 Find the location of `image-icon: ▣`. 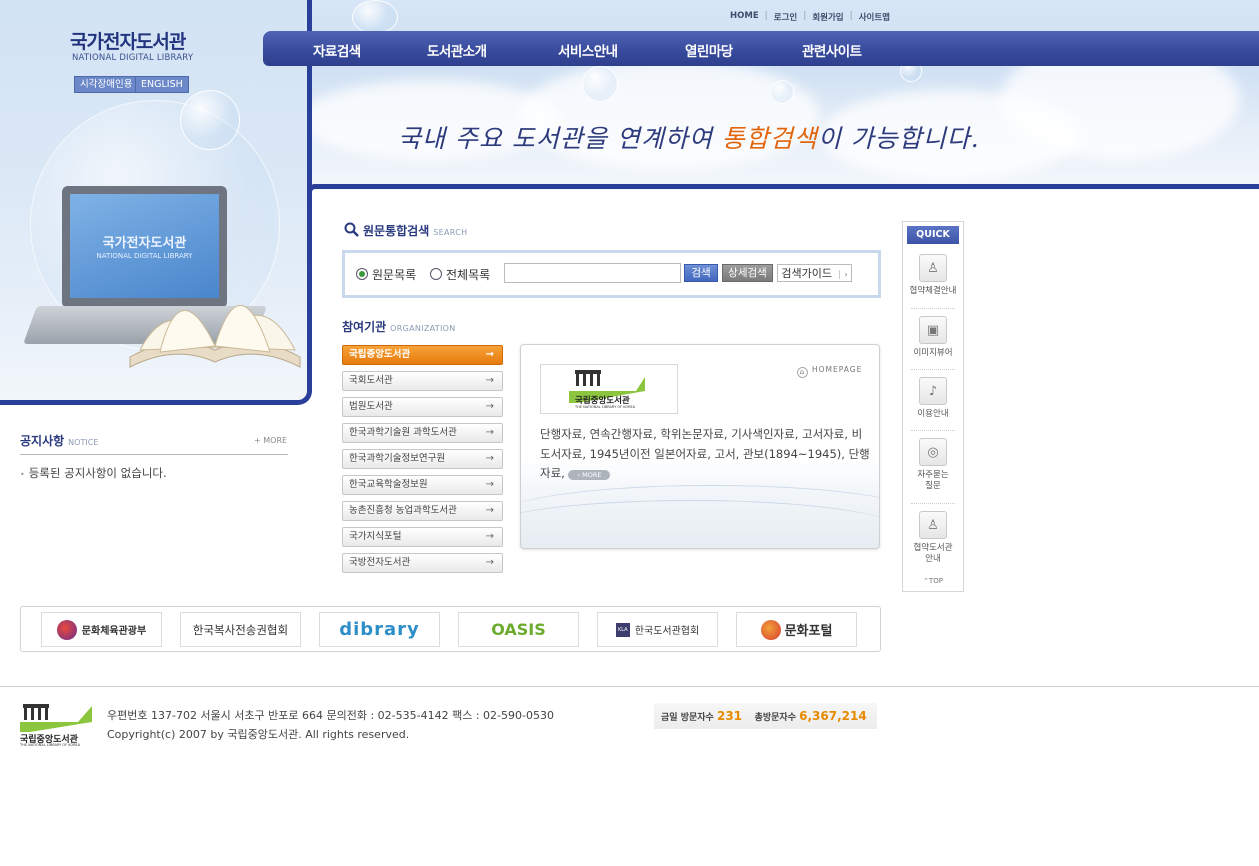

image-icon: ▣ is located at coordinates (933, 330).